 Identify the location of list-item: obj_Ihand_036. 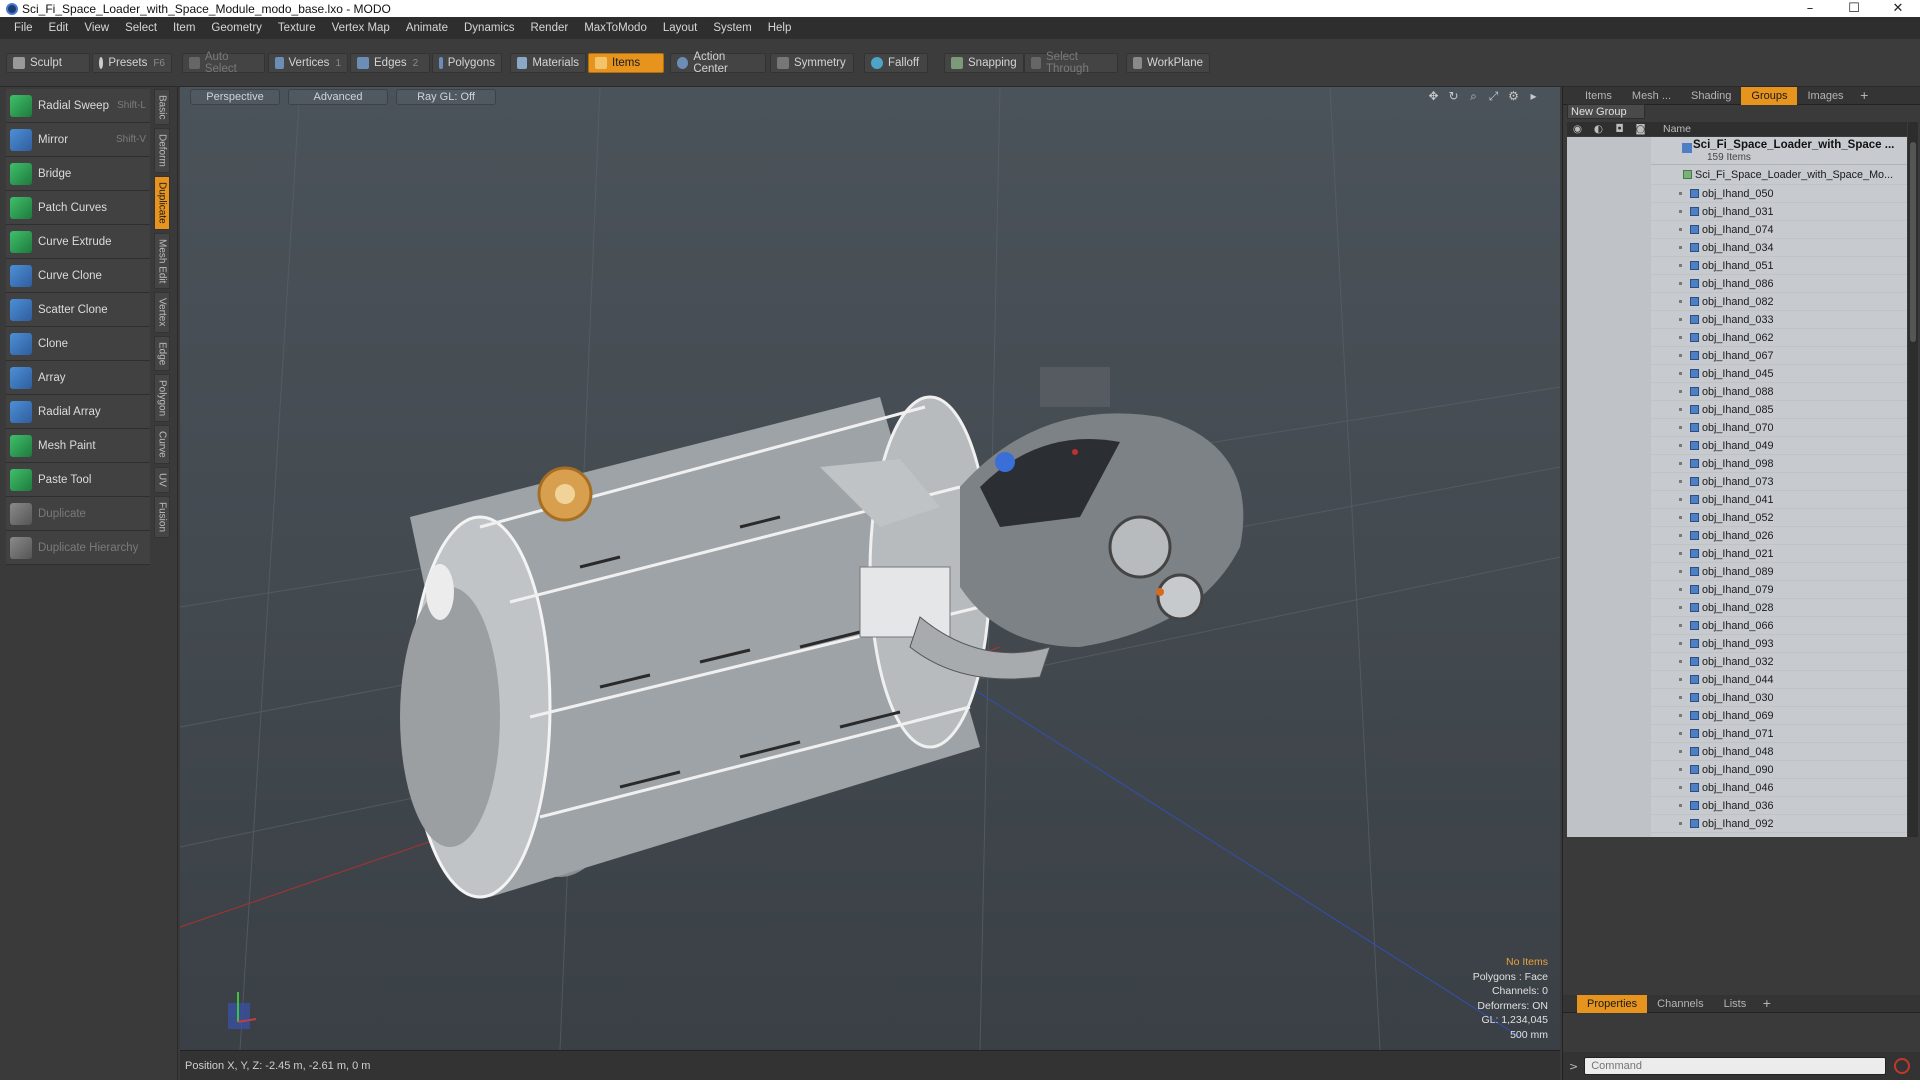
(1737, 805).